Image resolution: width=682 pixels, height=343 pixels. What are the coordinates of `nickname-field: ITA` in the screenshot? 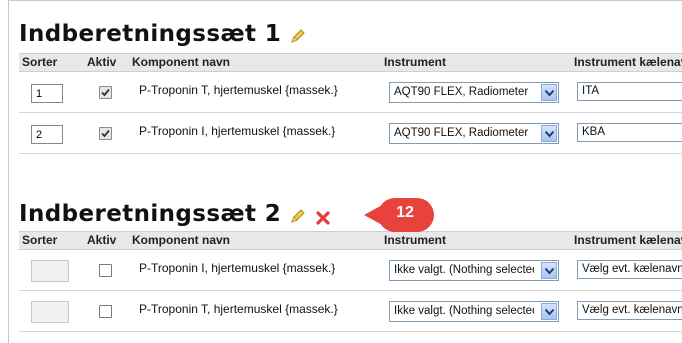 It's located at (629, 91).